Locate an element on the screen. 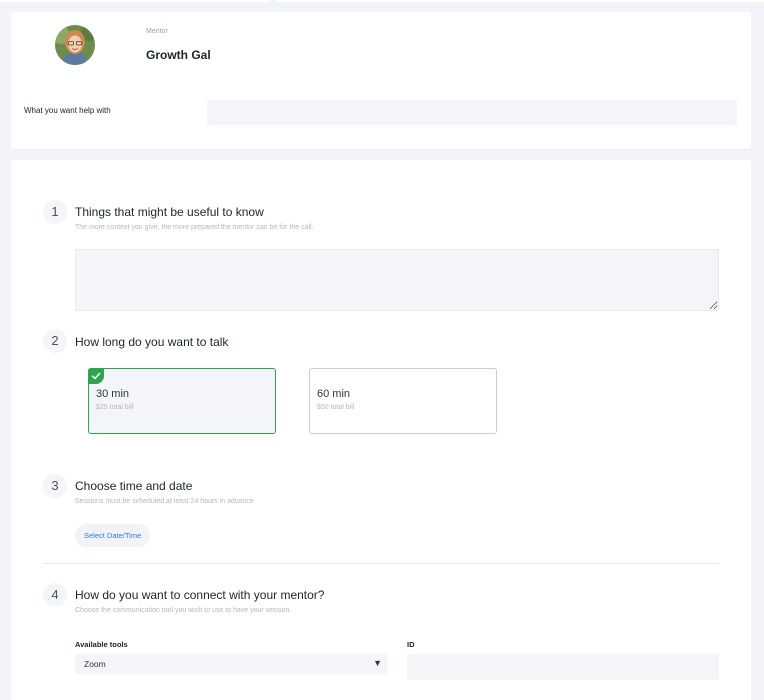 This screenshot has width=764, height=700. top-strip is located at coordinates (382, 2).